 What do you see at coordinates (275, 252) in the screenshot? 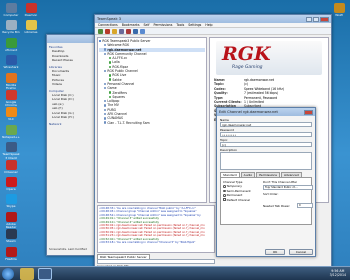
I see `ok-button: OK` at bounding box center [275, 252].